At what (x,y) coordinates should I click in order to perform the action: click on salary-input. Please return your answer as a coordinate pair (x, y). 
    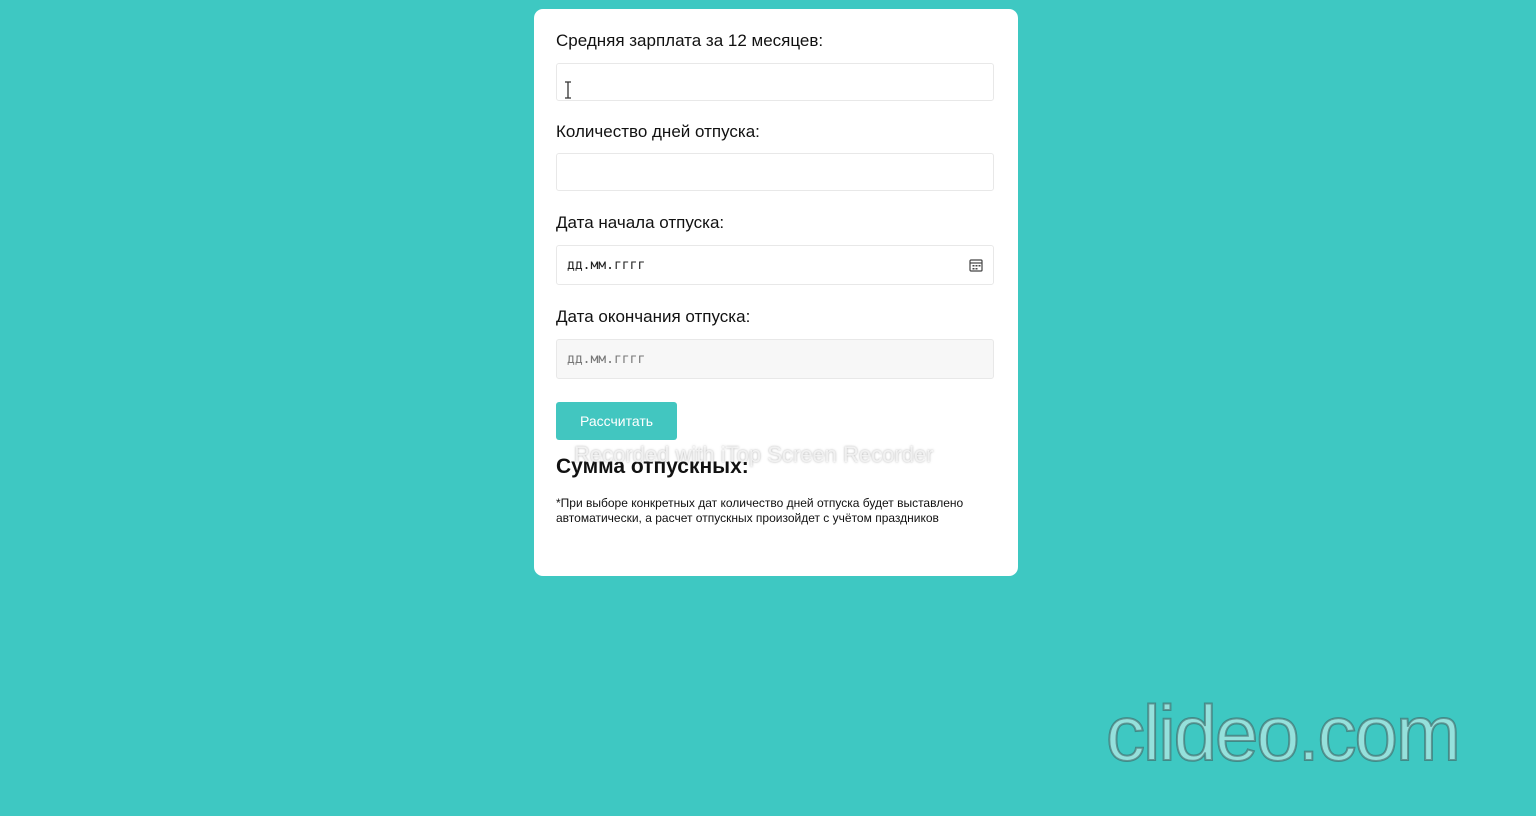
    Looking at the image, I should click on (775, 82).